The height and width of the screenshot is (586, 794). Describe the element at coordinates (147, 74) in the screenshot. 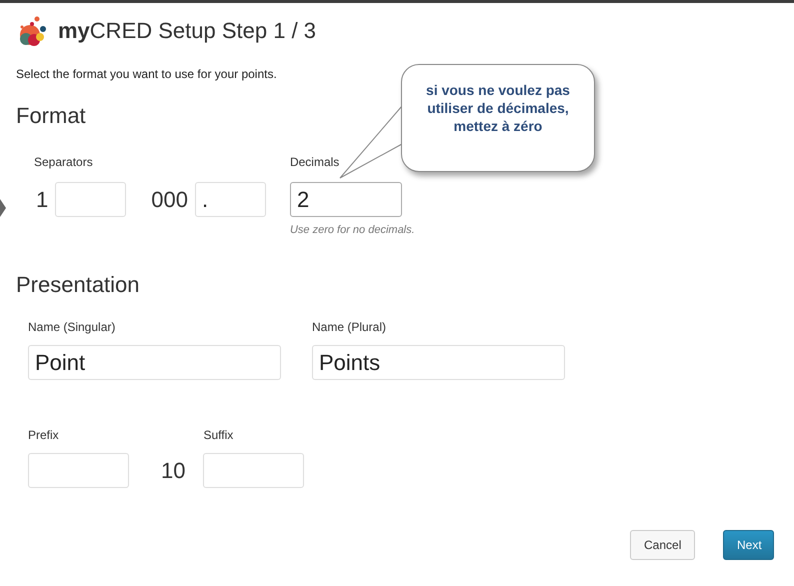

I see `intro-text: Select the format you want to use for your points.` at that location.